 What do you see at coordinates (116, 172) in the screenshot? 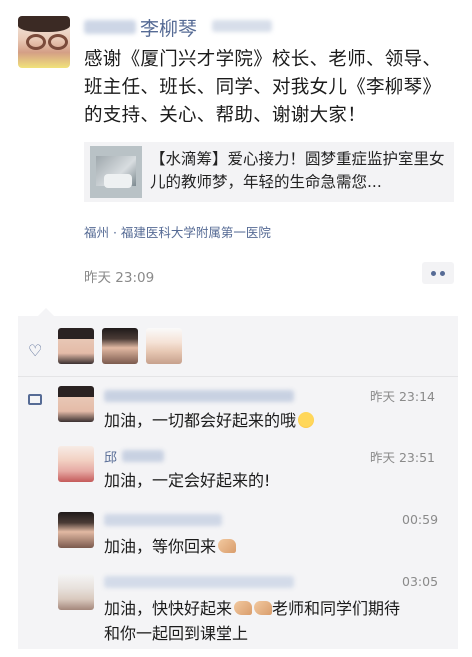
I see `link-thumbnail` at bounding box center [116, 172].